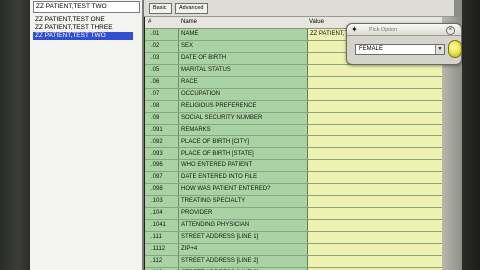 This screenshot has width=480, height=270. Describe the element at coordinates (155, 81) in the screenshot. I see `field-number-cell: .06` at that location.